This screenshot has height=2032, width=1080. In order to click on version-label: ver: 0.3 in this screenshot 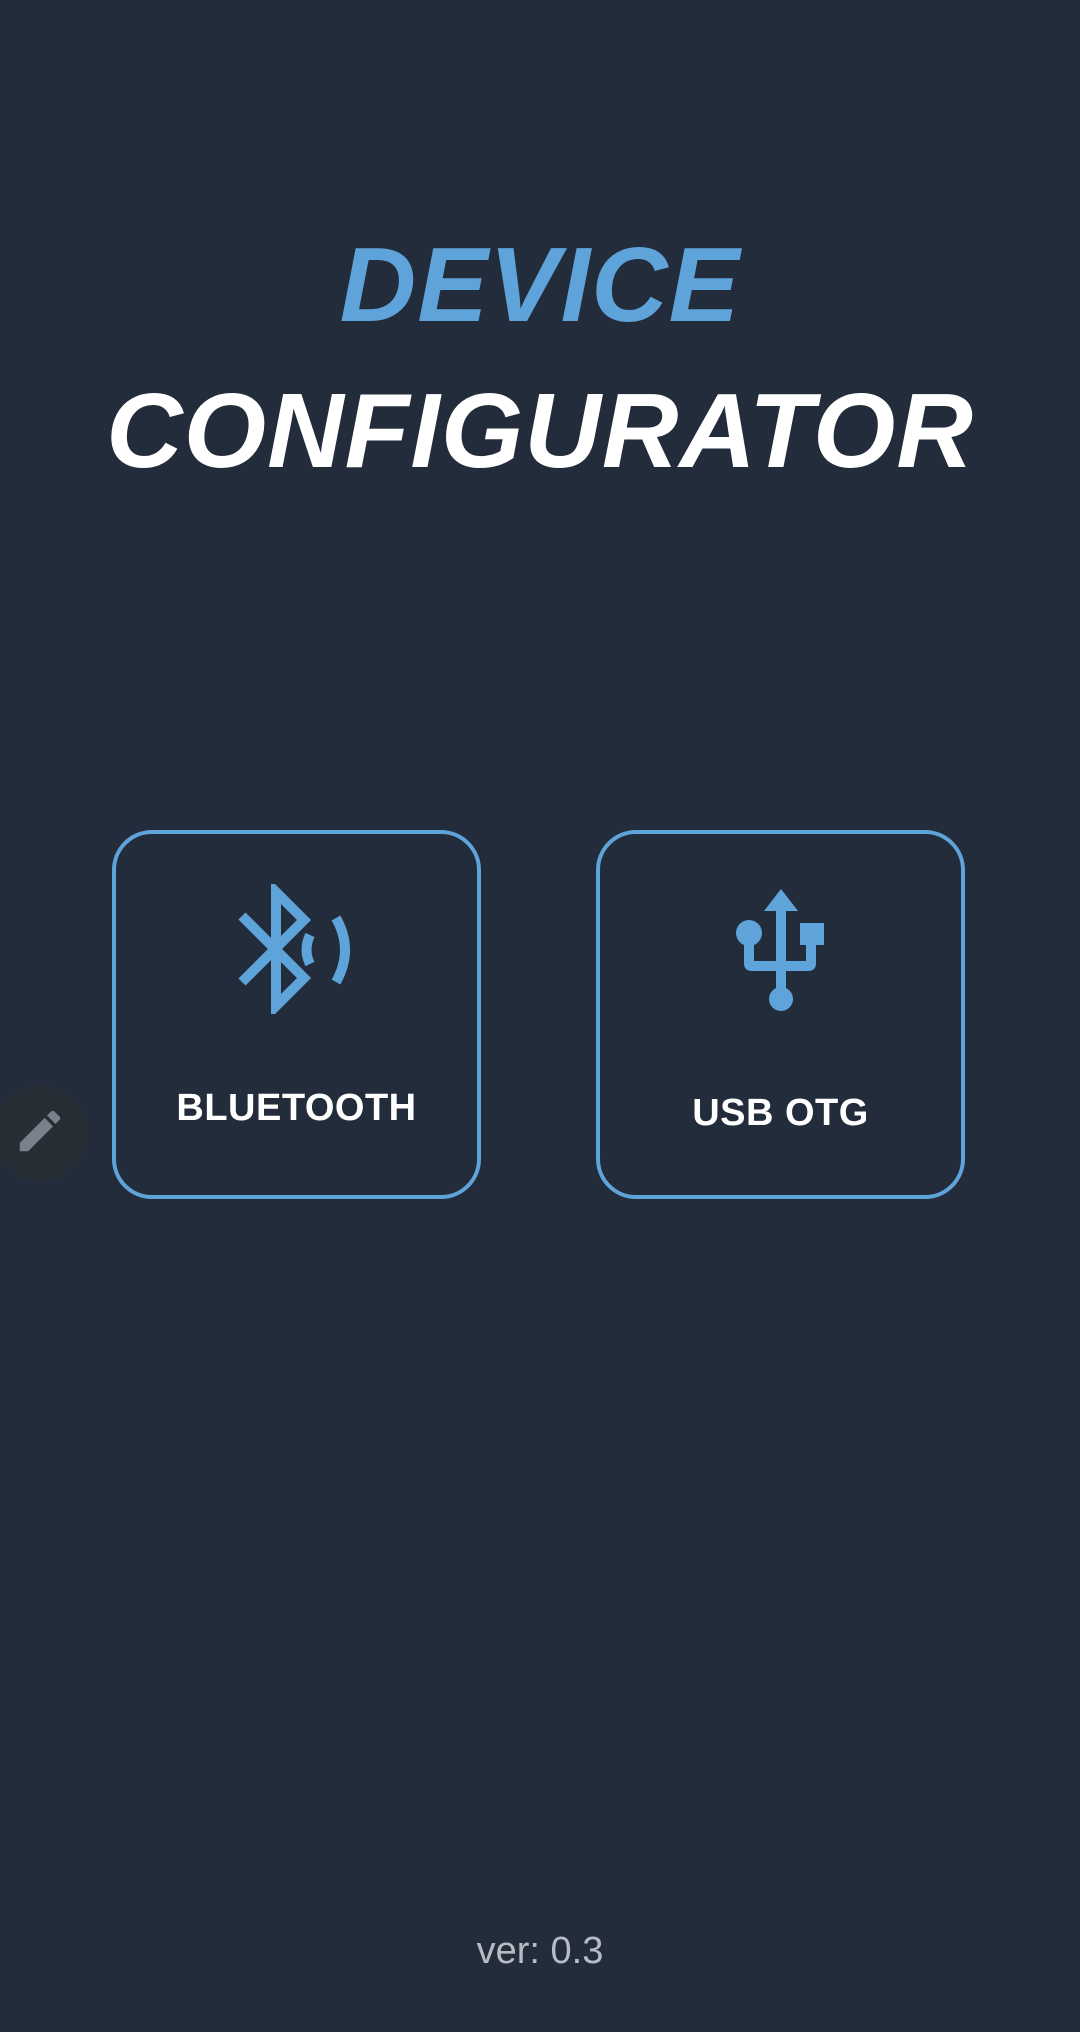, I will do `click(540, 1951)`.